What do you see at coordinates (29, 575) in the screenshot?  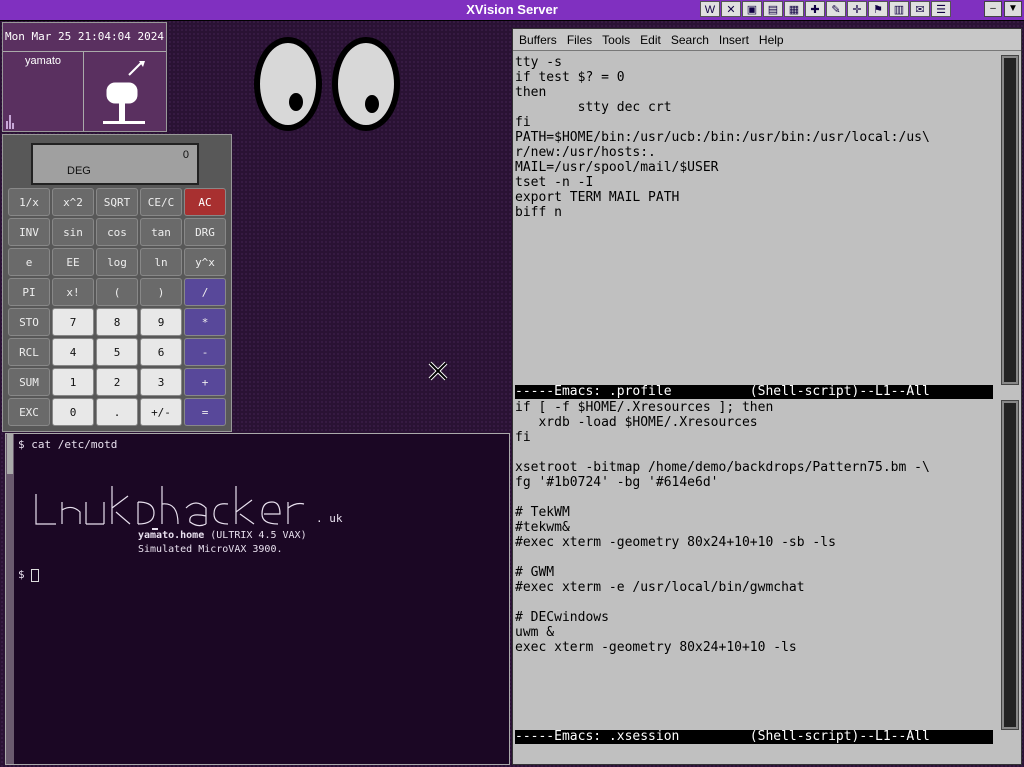 I see `shell-prompt: $` at bounding box center [29, 575].